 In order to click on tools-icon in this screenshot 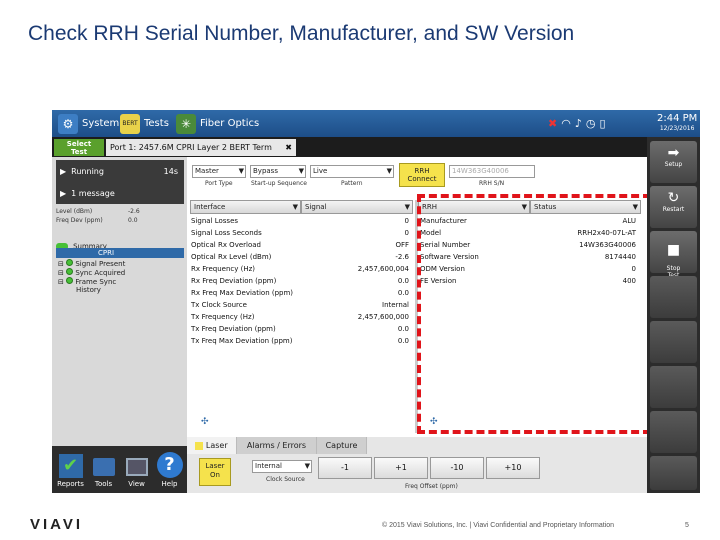, I will do `click(103, 467)`.